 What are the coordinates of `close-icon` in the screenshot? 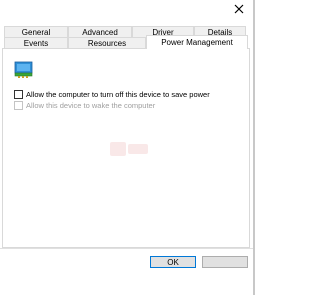 It's located at (239, 9).